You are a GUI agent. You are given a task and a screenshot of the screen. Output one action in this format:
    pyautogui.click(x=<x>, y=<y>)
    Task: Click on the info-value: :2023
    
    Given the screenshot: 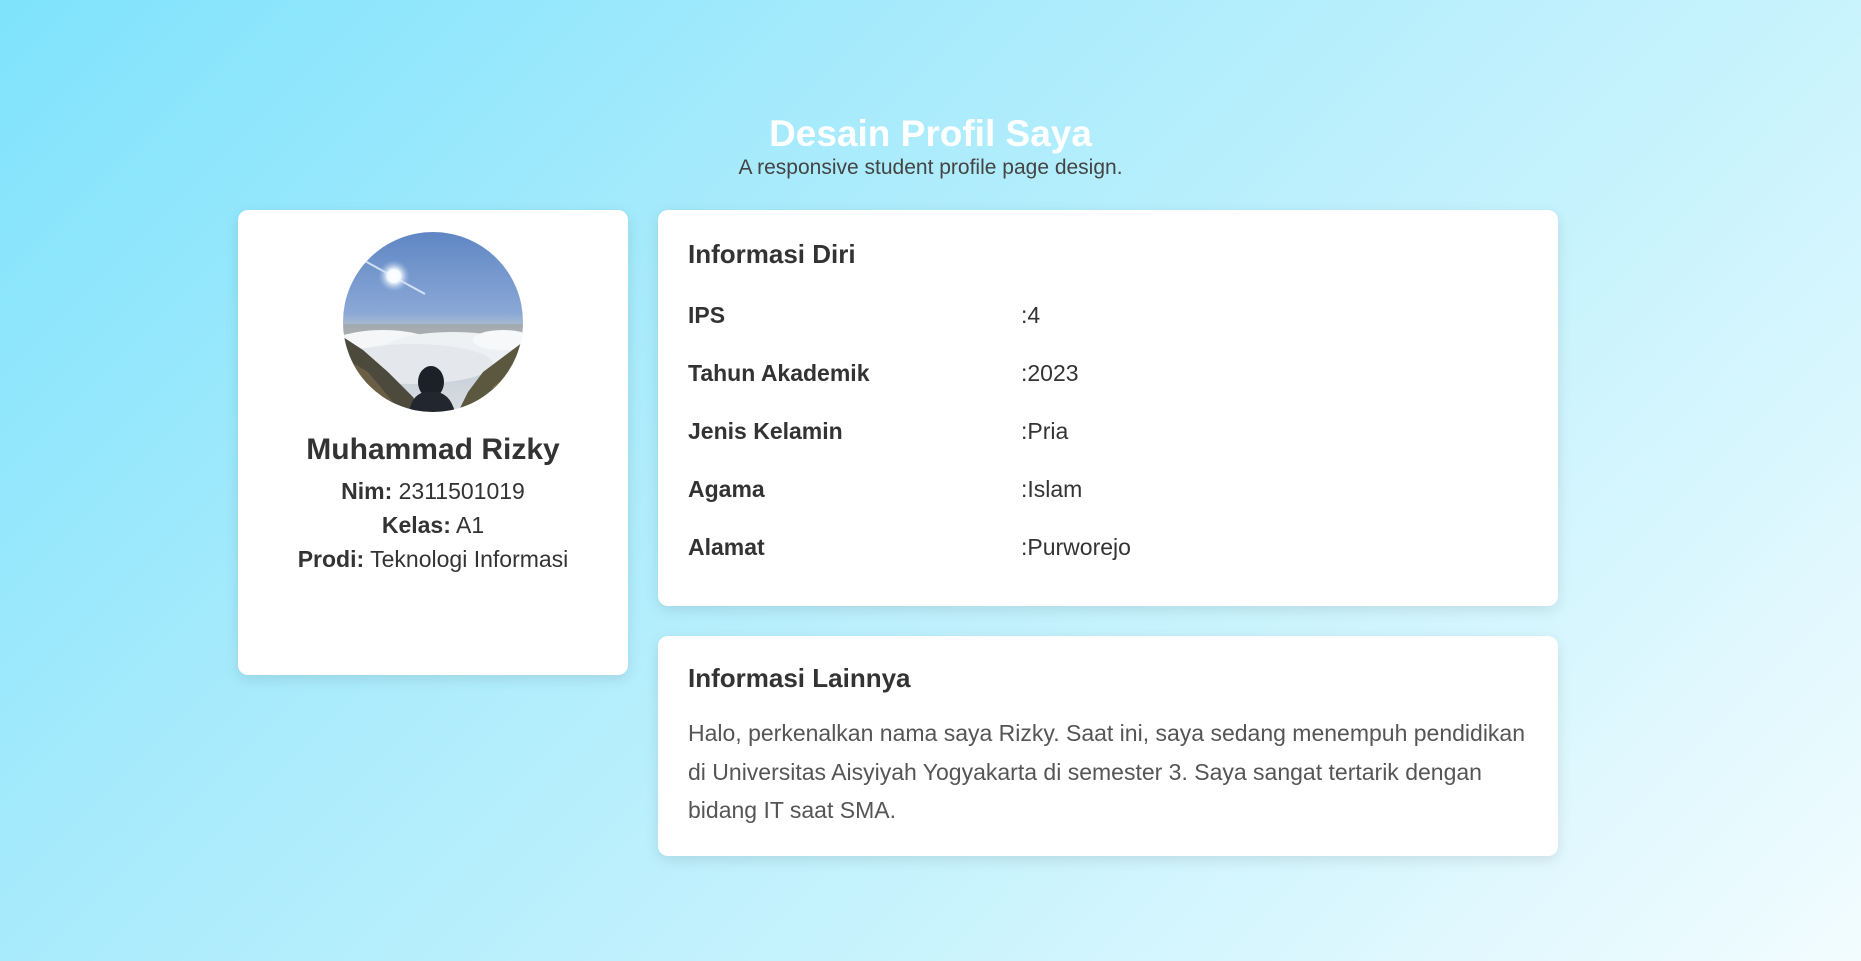 What is the action you would take?
    pyautogui.click(x=1050, y=373)
    